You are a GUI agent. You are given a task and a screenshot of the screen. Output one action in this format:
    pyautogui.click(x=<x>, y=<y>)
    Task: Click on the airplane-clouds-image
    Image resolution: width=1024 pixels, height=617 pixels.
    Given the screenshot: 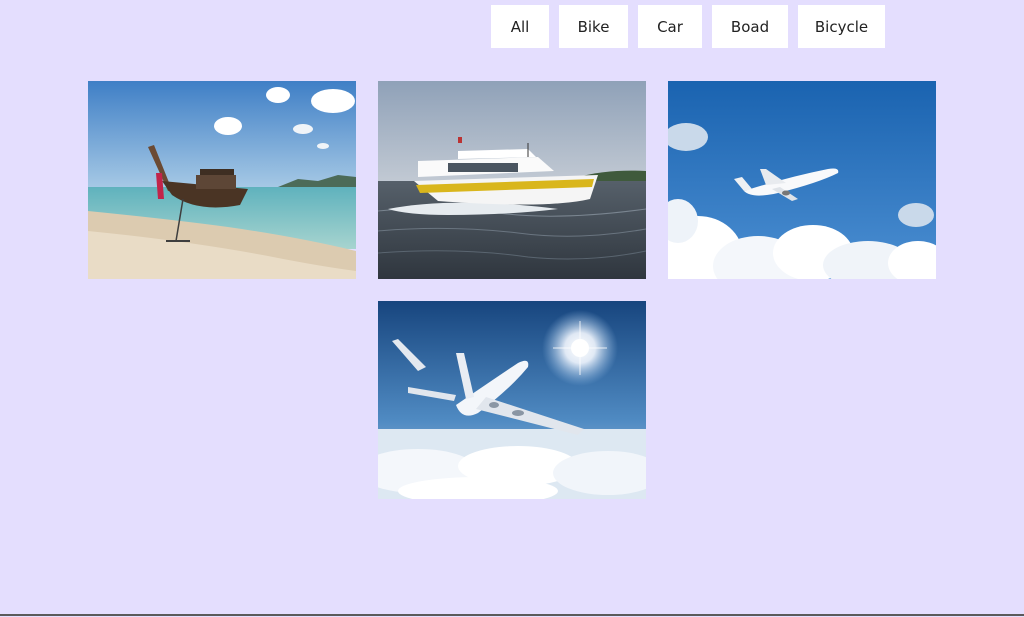 What is the action you would take?
    pyautogui.click(x=512, y=400)
    